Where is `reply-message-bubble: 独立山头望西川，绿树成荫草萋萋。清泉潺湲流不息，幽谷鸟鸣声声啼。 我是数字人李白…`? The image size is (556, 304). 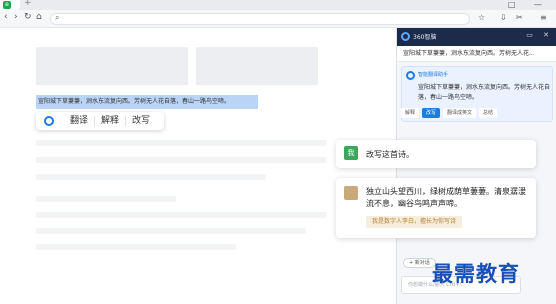
reply-message-bubble: 独立山头望西川，绿树成荫草萋萋。清泉潺湲流不息，幽谷鸟鸣声声啼。 我是数字人李白… is located at coordinates (436, 208).